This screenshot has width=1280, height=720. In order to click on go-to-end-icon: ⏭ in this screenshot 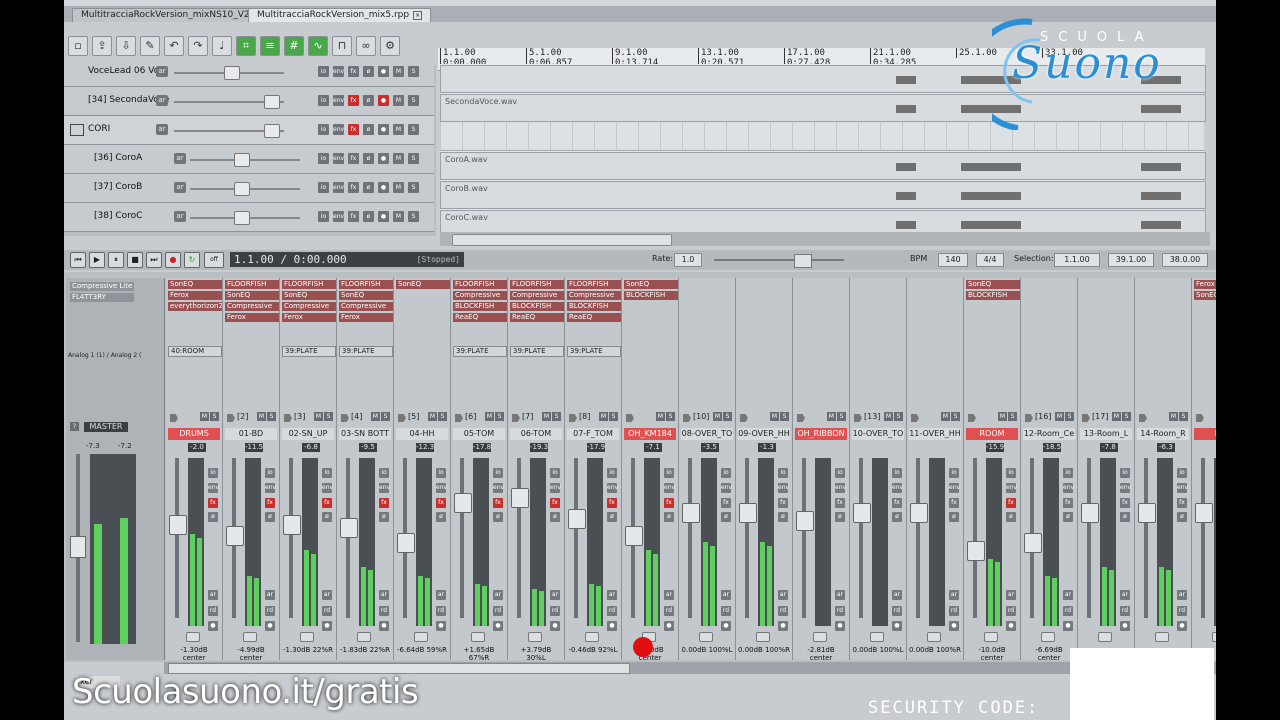, I will do `click(154, 260)`.